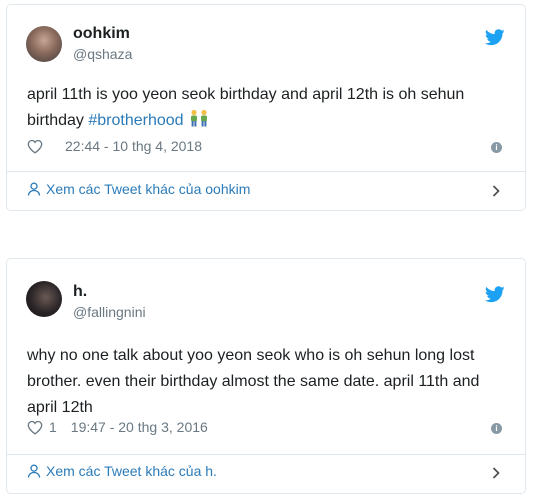 This screenshot has height=500, width=540. What do you see at coordinates (266, 471) in the screenshot?
I see `more-tweets-link: Xem các Tweet khác của h.` at bounding box center [266, 471].